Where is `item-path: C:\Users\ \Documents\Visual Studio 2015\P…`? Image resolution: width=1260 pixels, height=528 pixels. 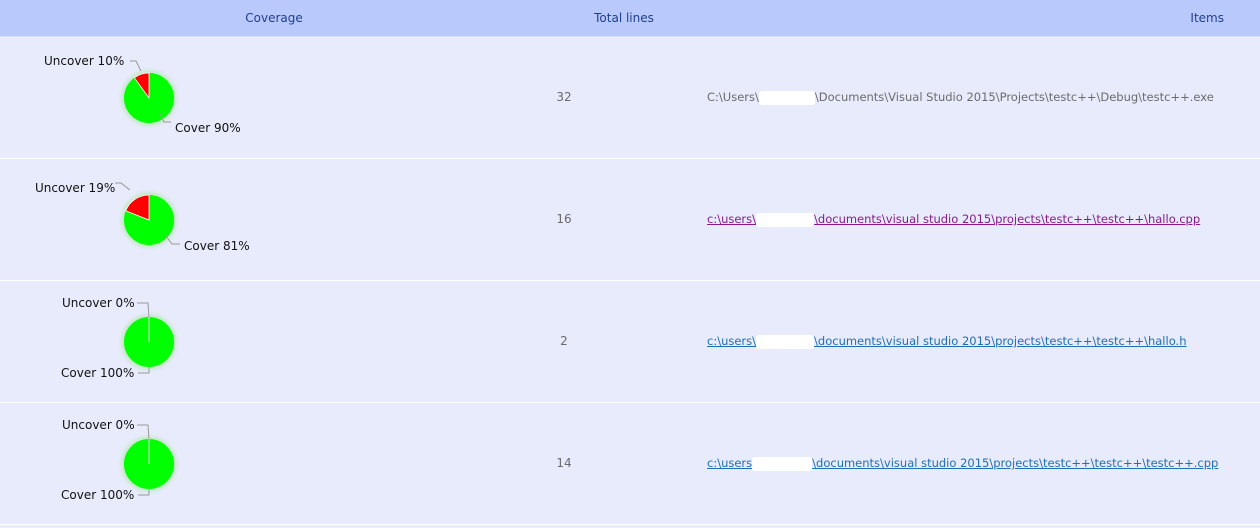
item-path: C:\Users\ \Documents\Visual Studio 2015\P… is located at coordinates (960, 97).